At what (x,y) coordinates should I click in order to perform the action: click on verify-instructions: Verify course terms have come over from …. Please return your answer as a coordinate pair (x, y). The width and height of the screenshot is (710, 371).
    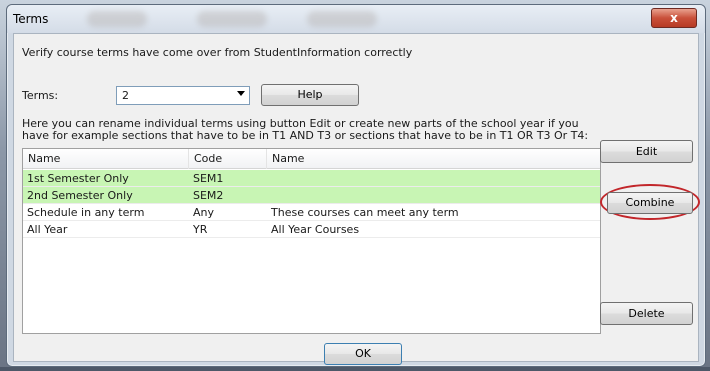
    Looking at the image, I should click on (217, 52).